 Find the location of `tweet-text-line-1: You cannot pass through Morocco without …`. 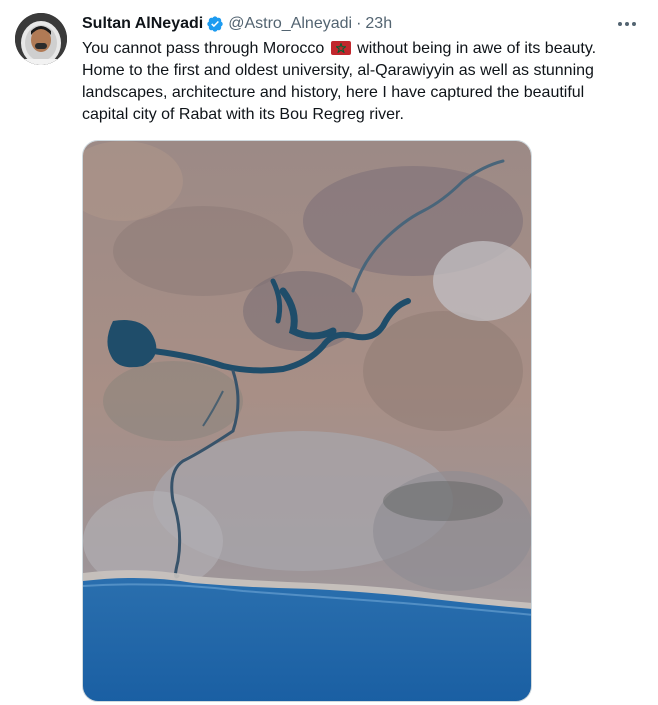

tweet-text-line-1: You cannot pass through Morocco without … is located at coordinates (362, 49).